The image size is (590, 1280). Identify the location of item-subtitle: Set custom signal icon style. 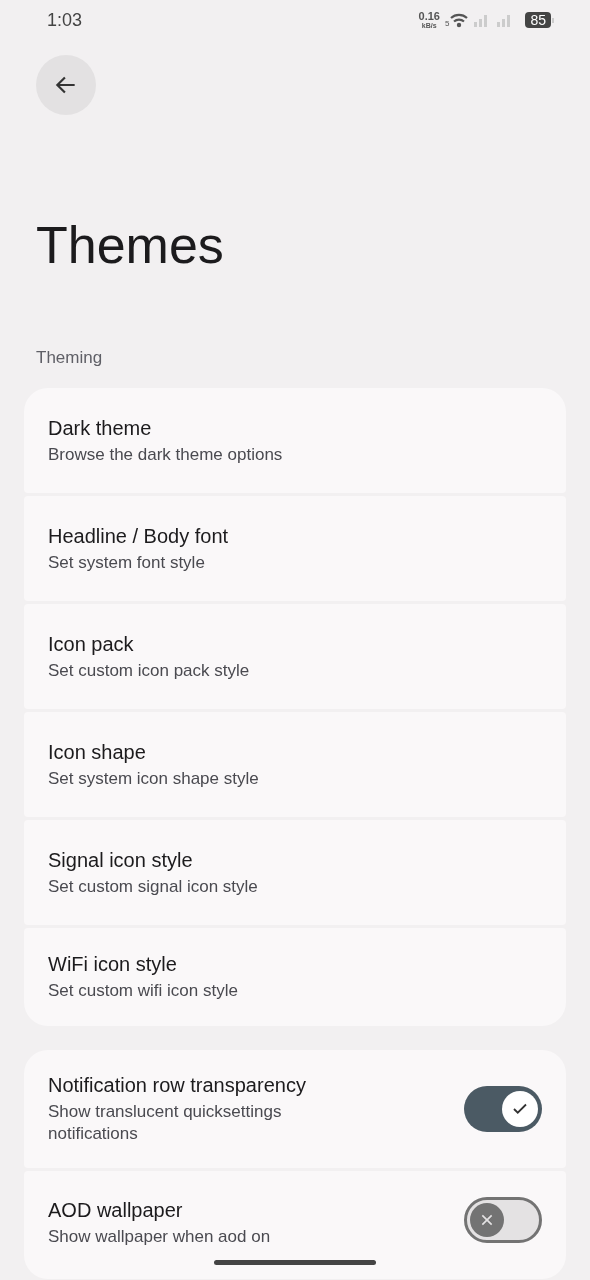
(153, 886).